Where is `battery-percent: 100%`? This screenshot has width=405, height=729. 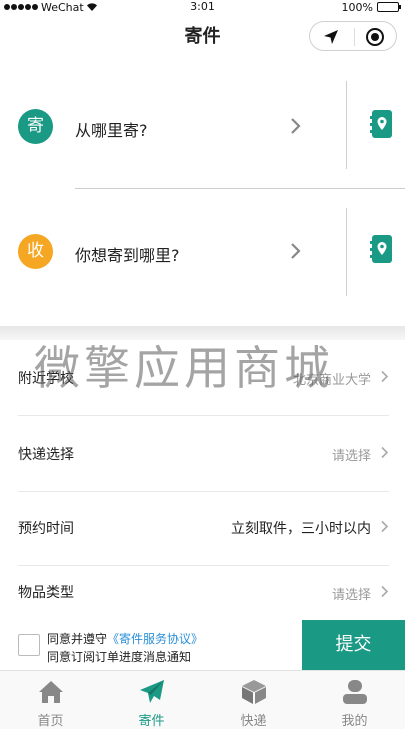 battery-percent: 100% is located at coordinates (357, 7).